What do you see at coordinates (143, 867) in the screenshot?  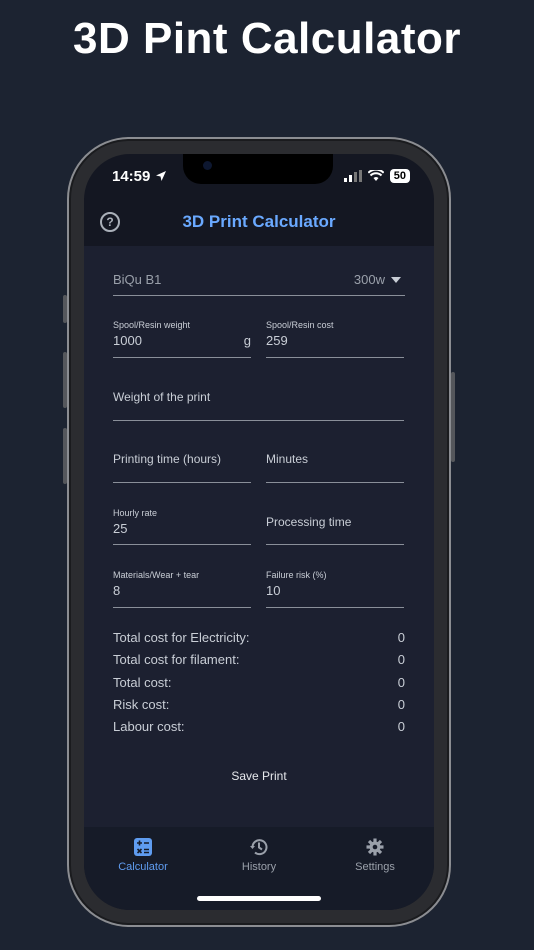 I see `tab-calculator-label: Calculator` at bounding box center [143, 867].